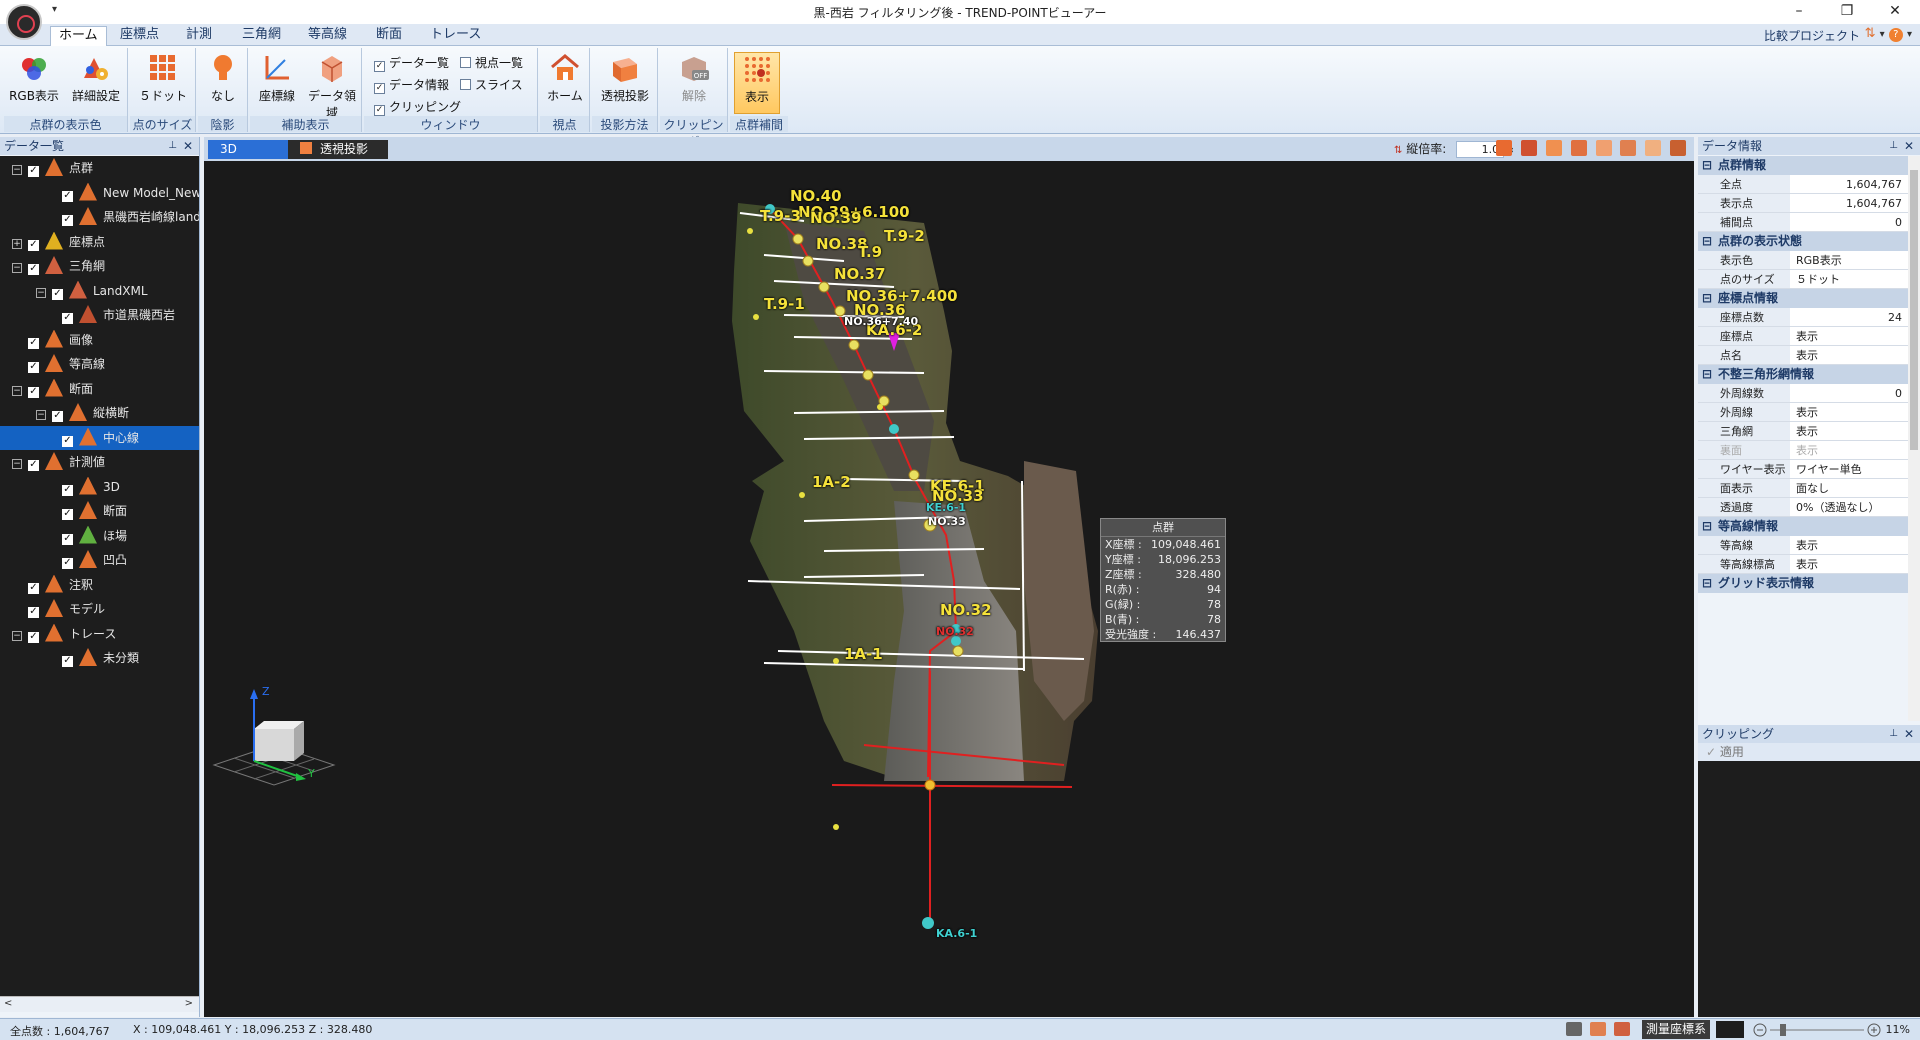 Image resolution: width=1920 pixels, height=1040 pixels. What do you see at coordinates (1849, 488) in the screenshot?
I see `property-value: 面なし` at bounding box center [1849, 488].